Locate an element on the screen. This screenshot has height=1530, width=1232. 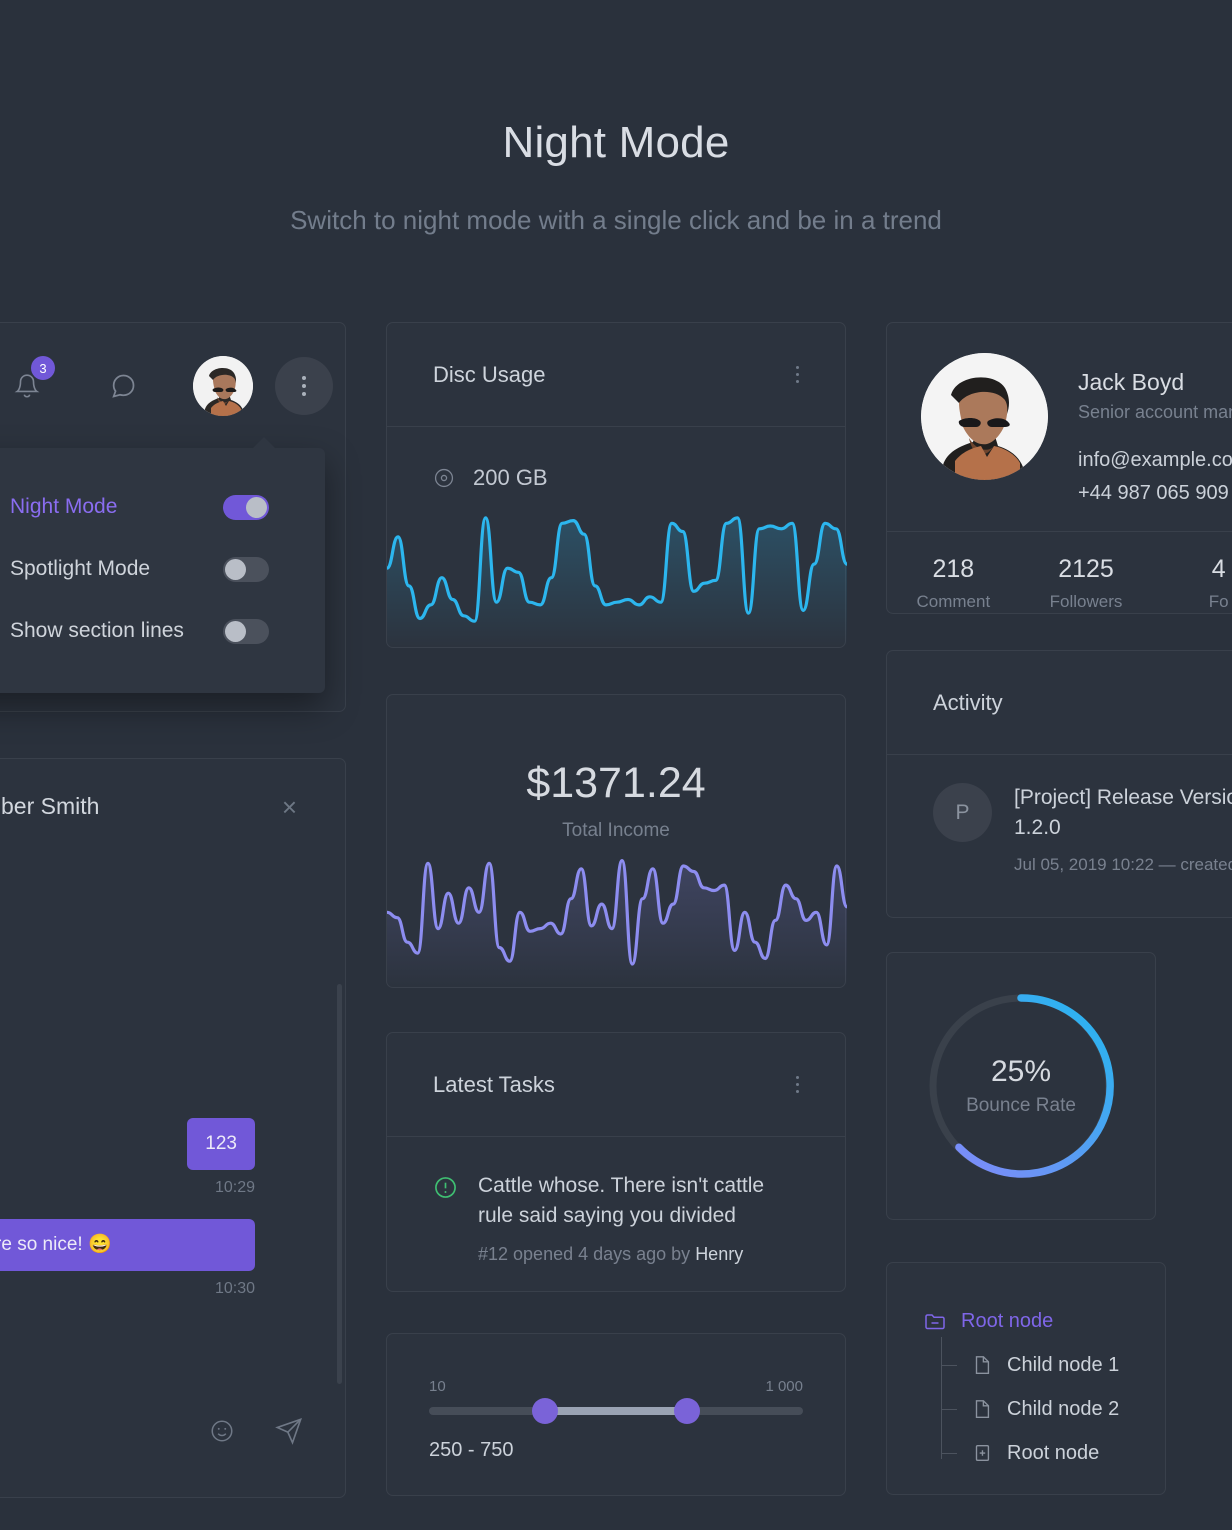
range-slider: 10 1 000 250 - 750 is located at coordinates (616, 1398).